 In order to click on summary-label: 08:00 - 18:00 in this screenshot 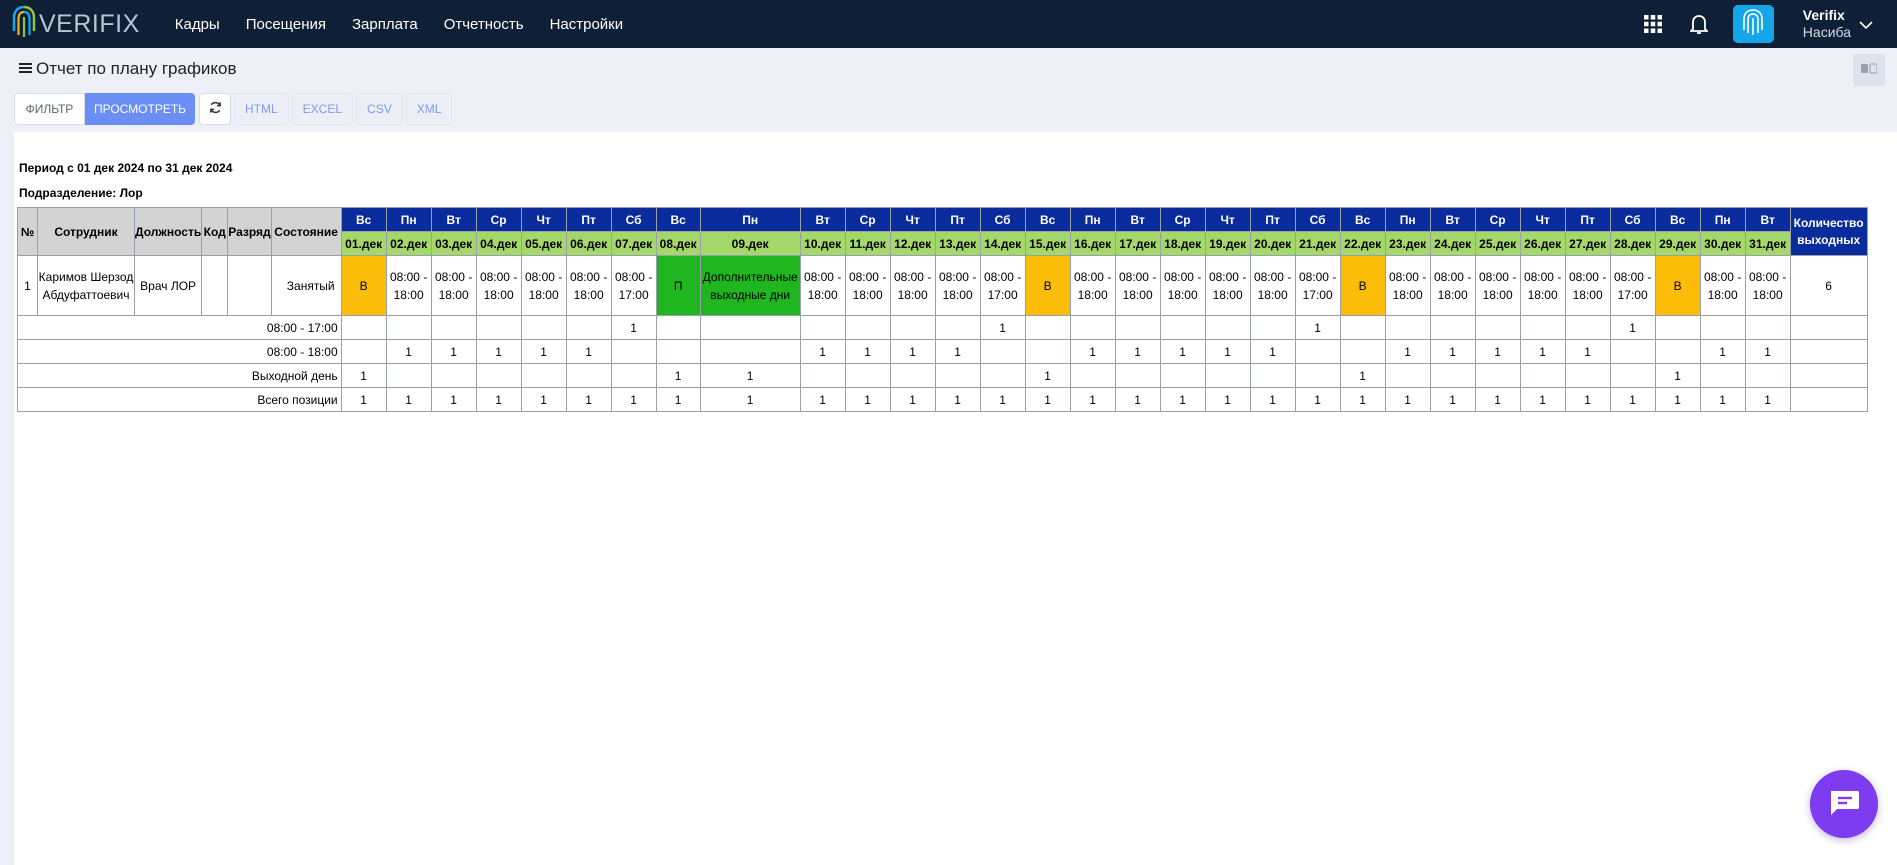, I will do `click(179, 351)`.